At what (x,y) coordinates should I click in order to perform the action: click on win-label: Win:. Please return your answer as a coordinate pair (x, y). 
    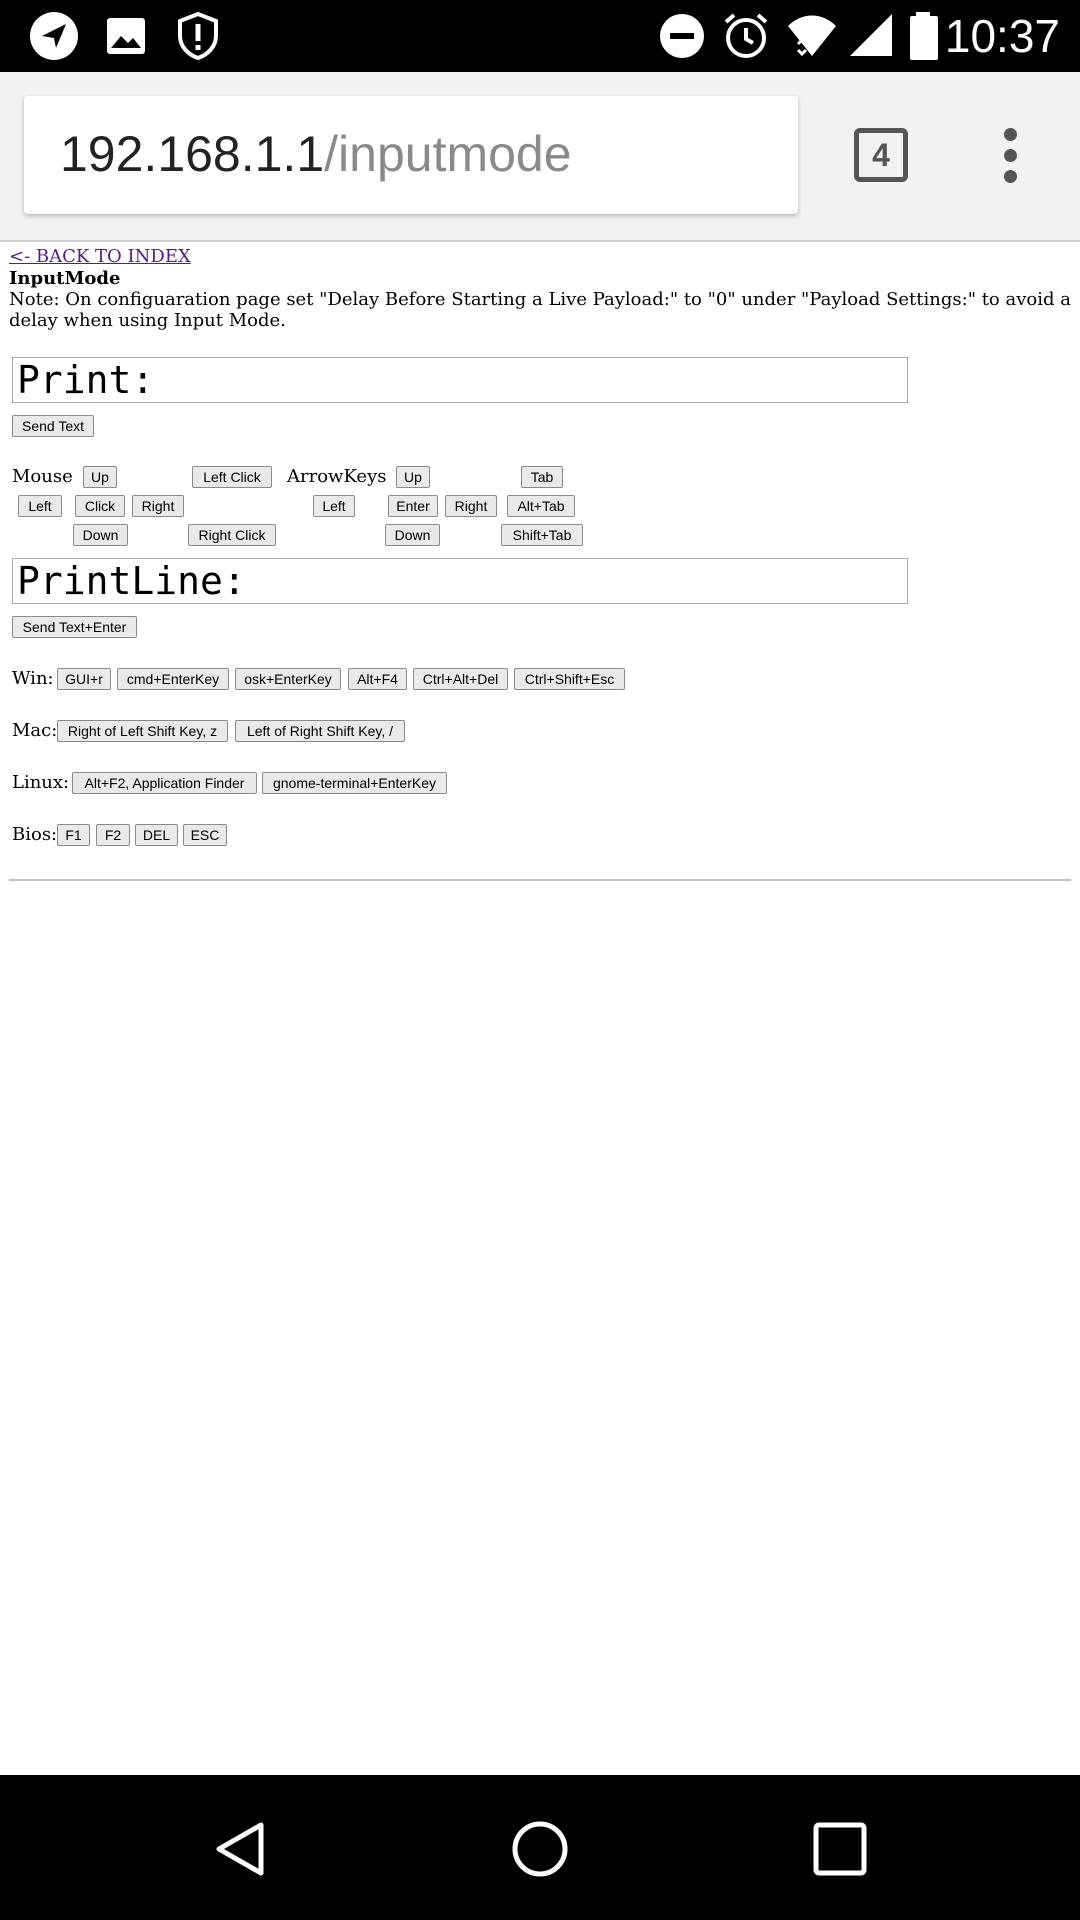
    Looking at the image, I should click on (33, 678).